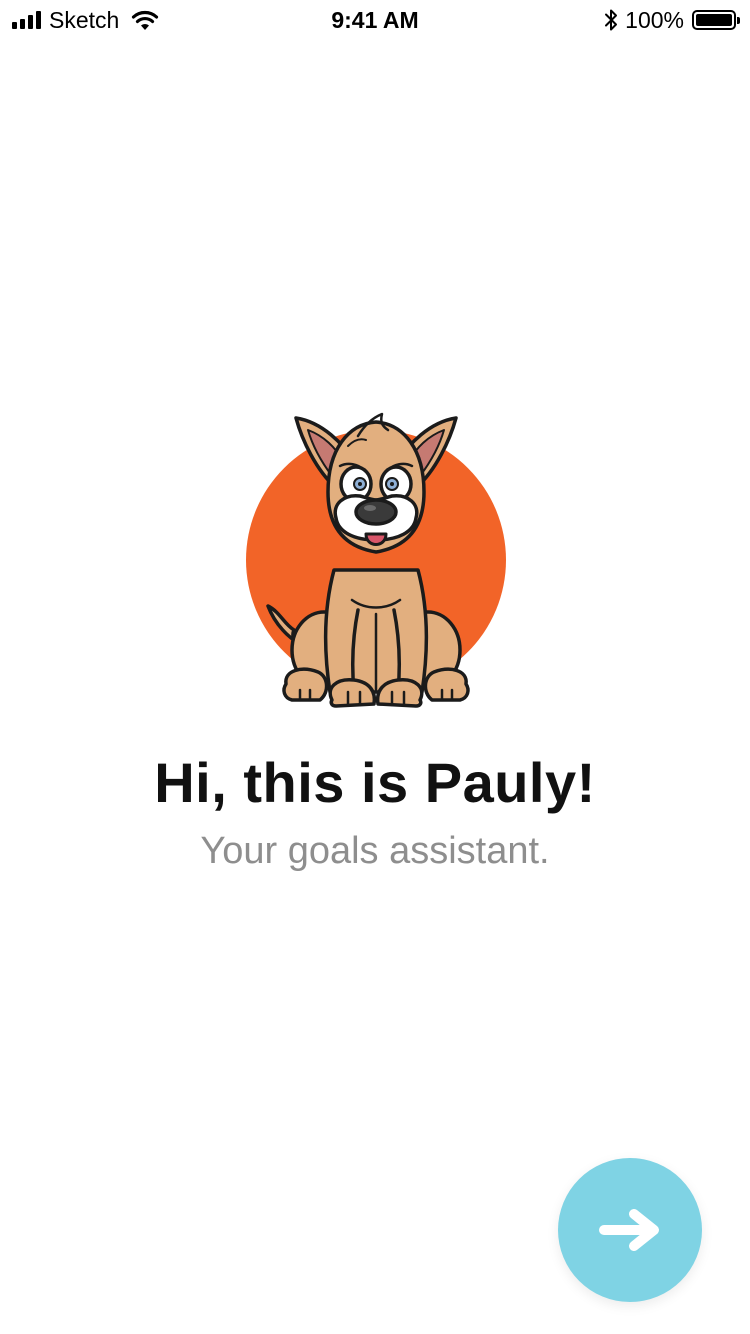 Image resolution: width=750 pixels, height=1334 pixels. I want to click on battery-cap, so click(738, 20).